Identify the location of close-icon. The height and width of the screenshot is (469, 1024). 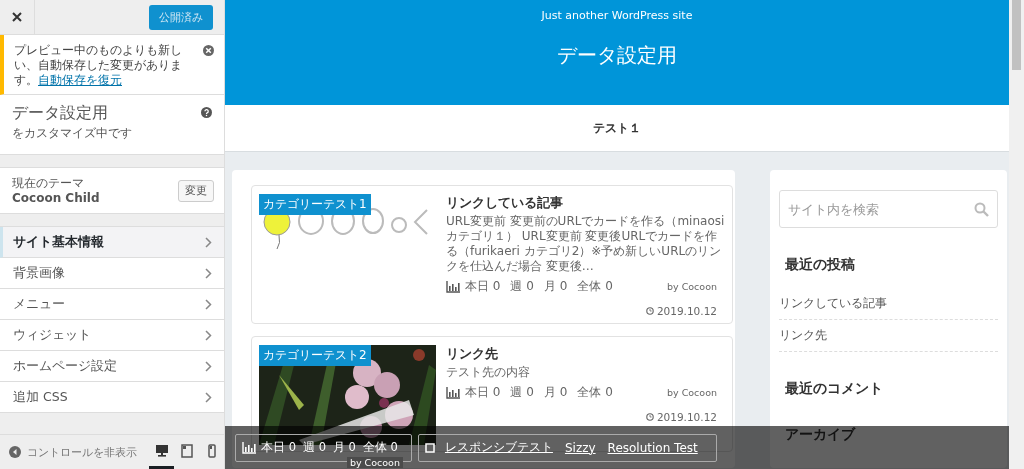
(17, 17).